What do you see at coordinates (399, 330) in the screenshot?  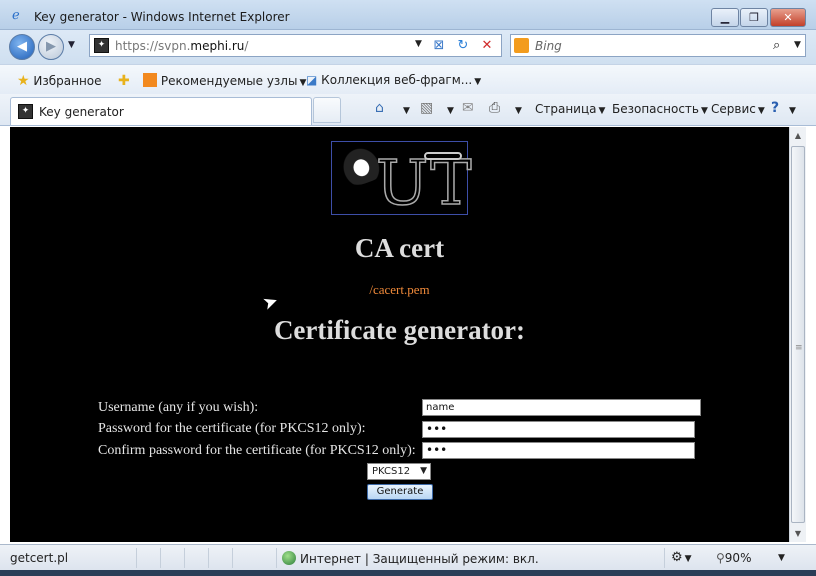 I see `certificate-generator-heading: Certificate generator:` at bounding box center [399, 330].